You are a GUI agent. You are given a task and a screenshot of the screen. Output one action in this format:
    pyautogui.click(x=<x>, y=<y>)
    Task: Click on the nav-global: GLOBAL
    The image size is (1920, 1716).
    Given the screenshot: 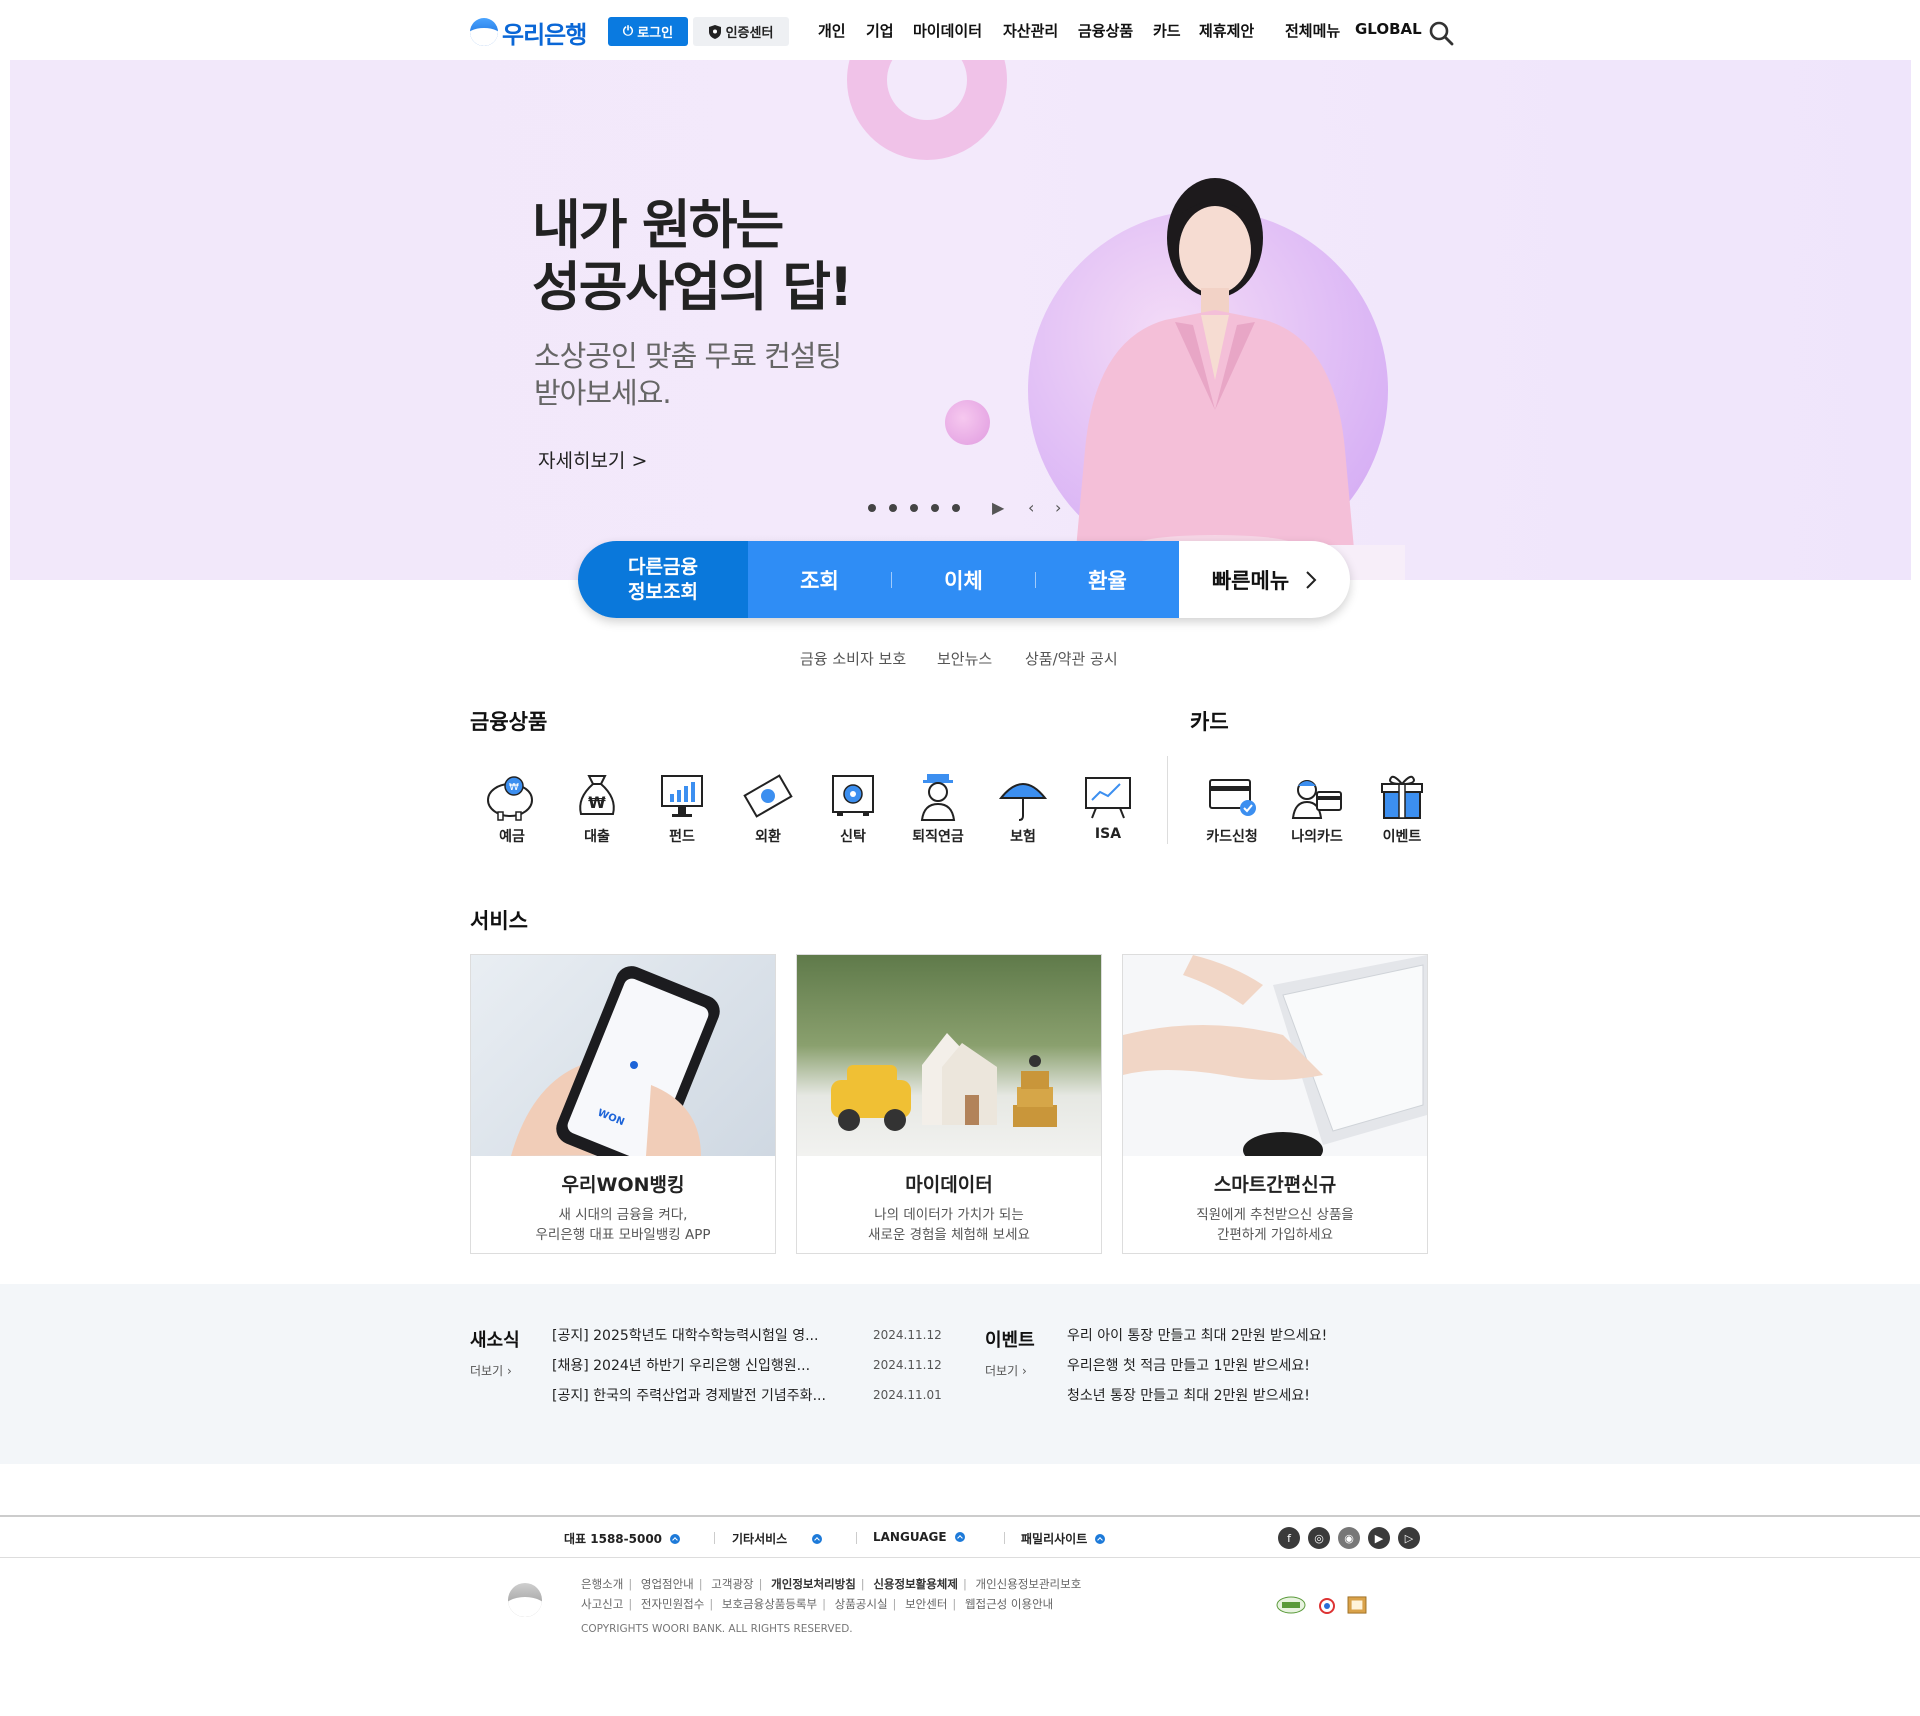 What is the action you would take?
    pyautogui.click(x=1388, y=33)
    